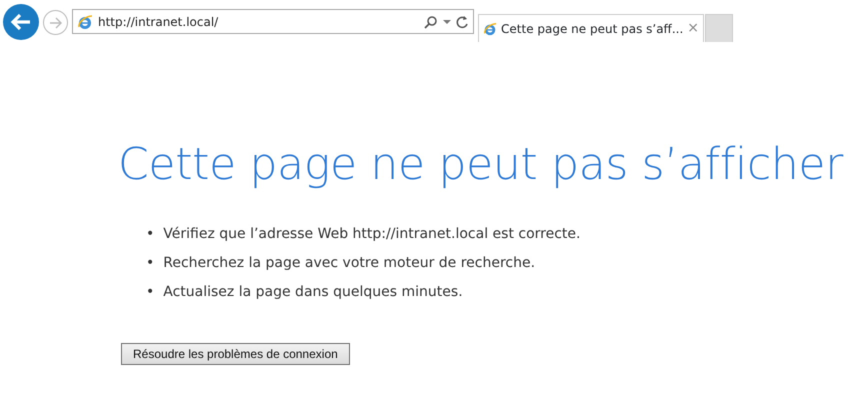  I want to click on caret-icon, so click(447, 21).